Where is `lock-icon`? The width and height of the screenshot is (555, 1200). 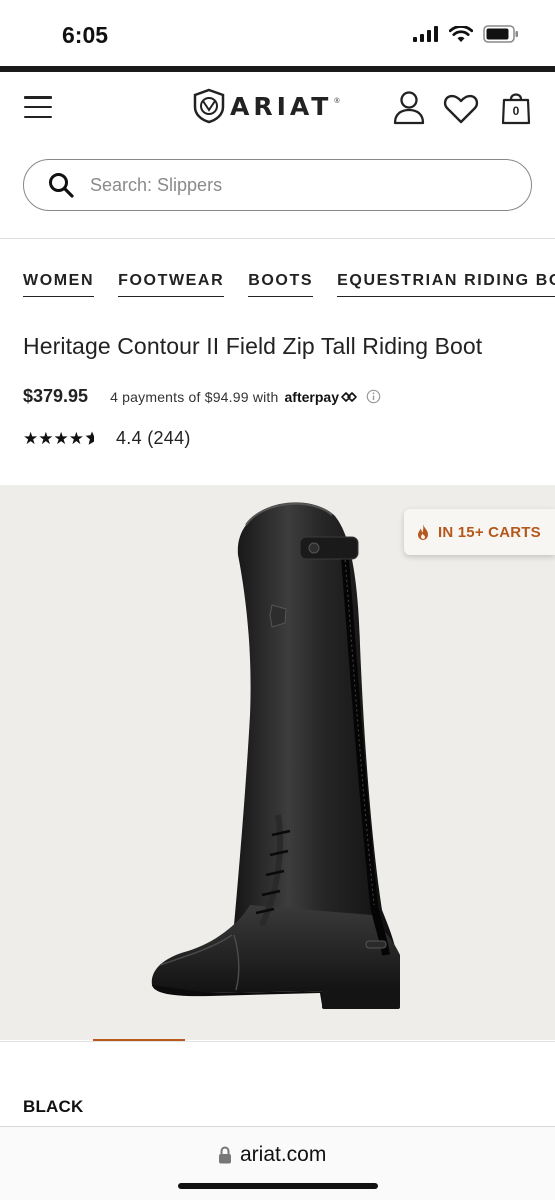
lock-icon is located at coordinates (225, 1155).